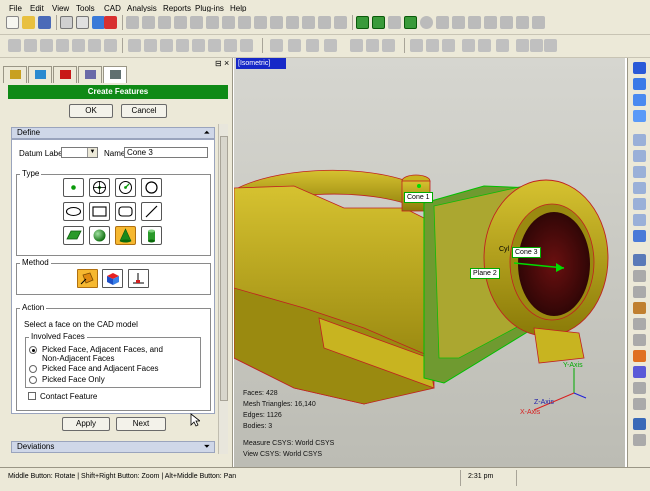 The height and width of the screenshot is (491, 650). What do you see at coordinates (432, 45) in the screenshot?
I see `scan-icon` at bounding box center [432, 45].